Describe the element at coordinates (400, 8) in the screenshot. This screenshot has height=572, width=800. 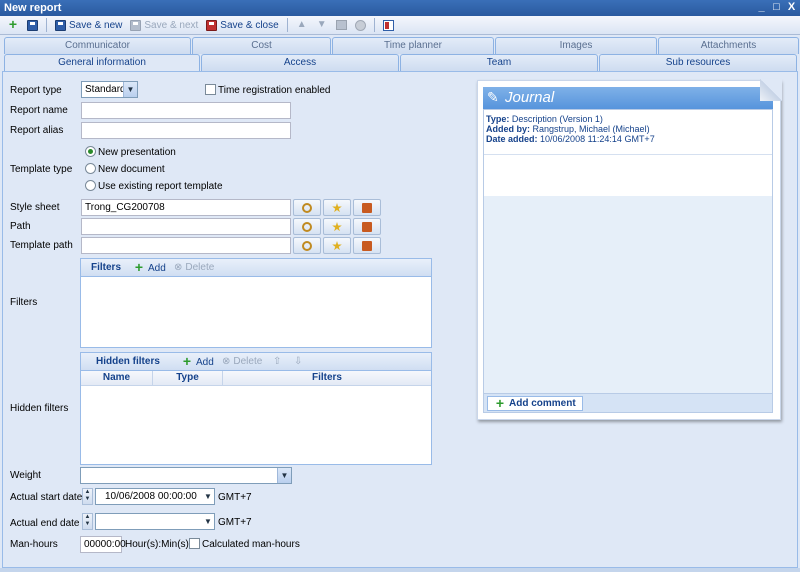
I see `window-titlebar: New report _ □ X` at that location.